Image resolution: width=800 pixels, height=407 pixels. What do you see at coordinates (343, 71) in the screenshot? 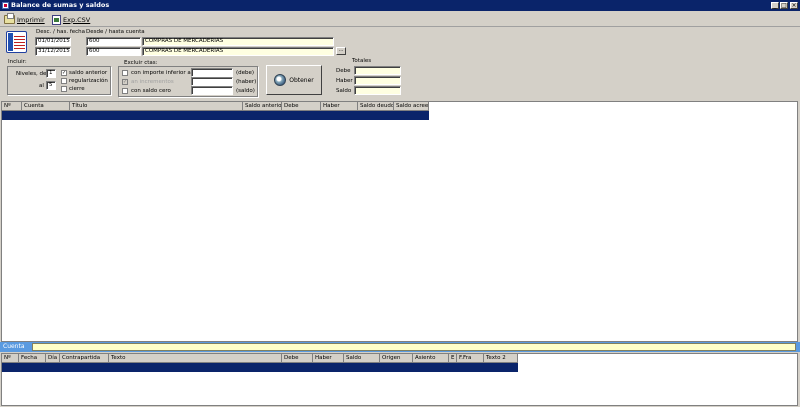
I see `total-debe-label: Debe` at bounding box center [343, 71].